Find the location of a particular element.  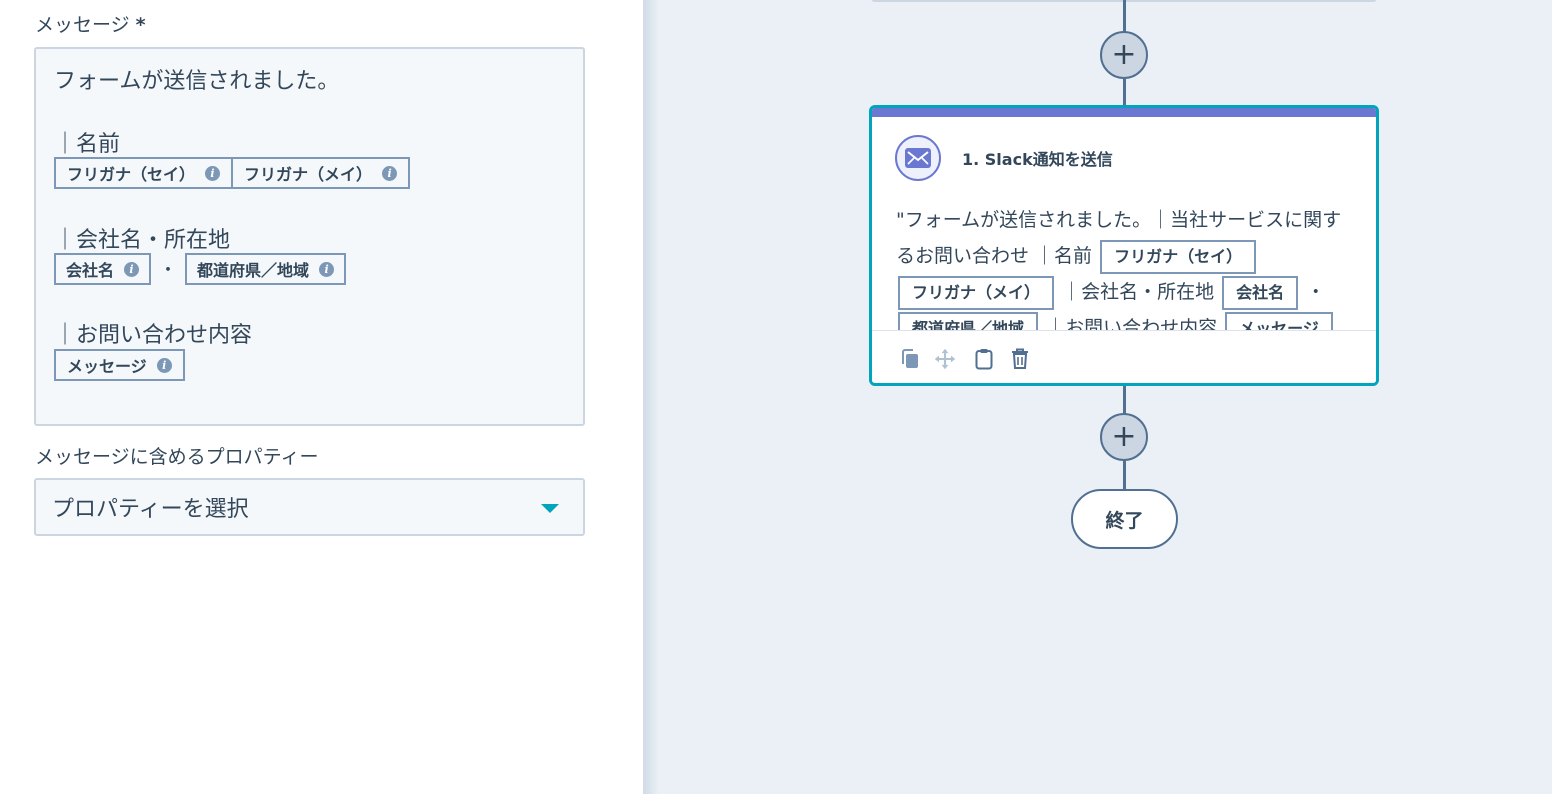

preview-chip: 会社名 is located at coordinates (1260, 292).